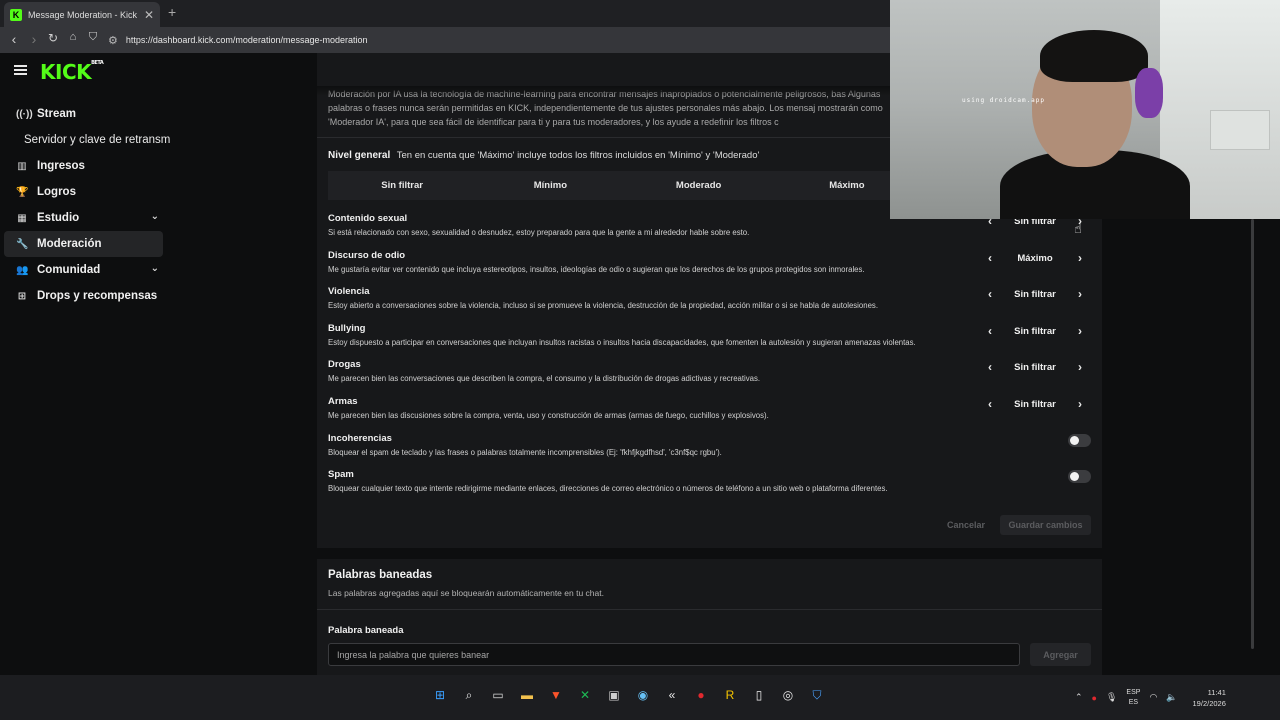 This screenshot has height=720, width=1280. Describe the element at coordinates (172, 12) in the screenshot. I see `new-tab-icon: +` at that location.